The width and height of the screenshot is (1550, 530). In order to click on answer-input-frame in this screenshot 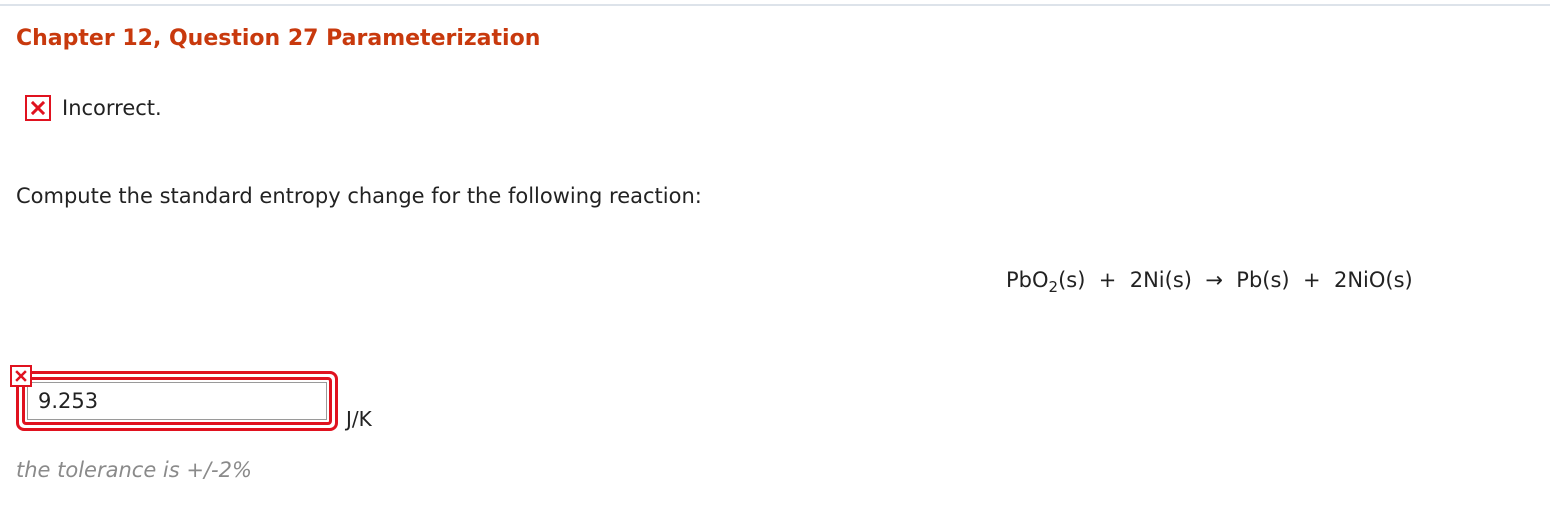, I will do `click(177, 401)`.